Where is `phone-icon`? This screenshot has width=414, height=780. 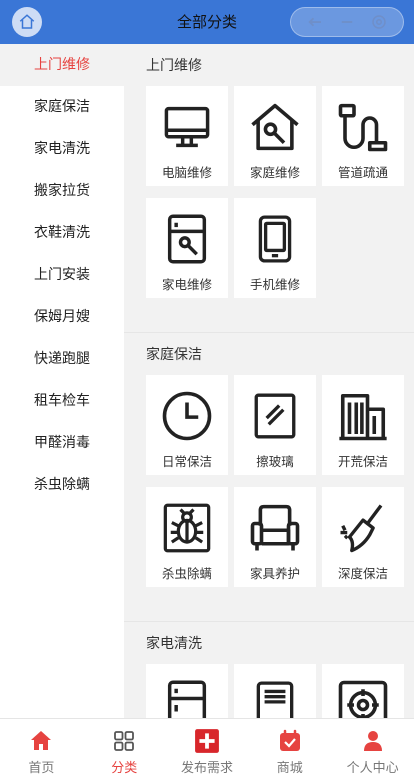 phone-icon is located at coordinates (275, 239).